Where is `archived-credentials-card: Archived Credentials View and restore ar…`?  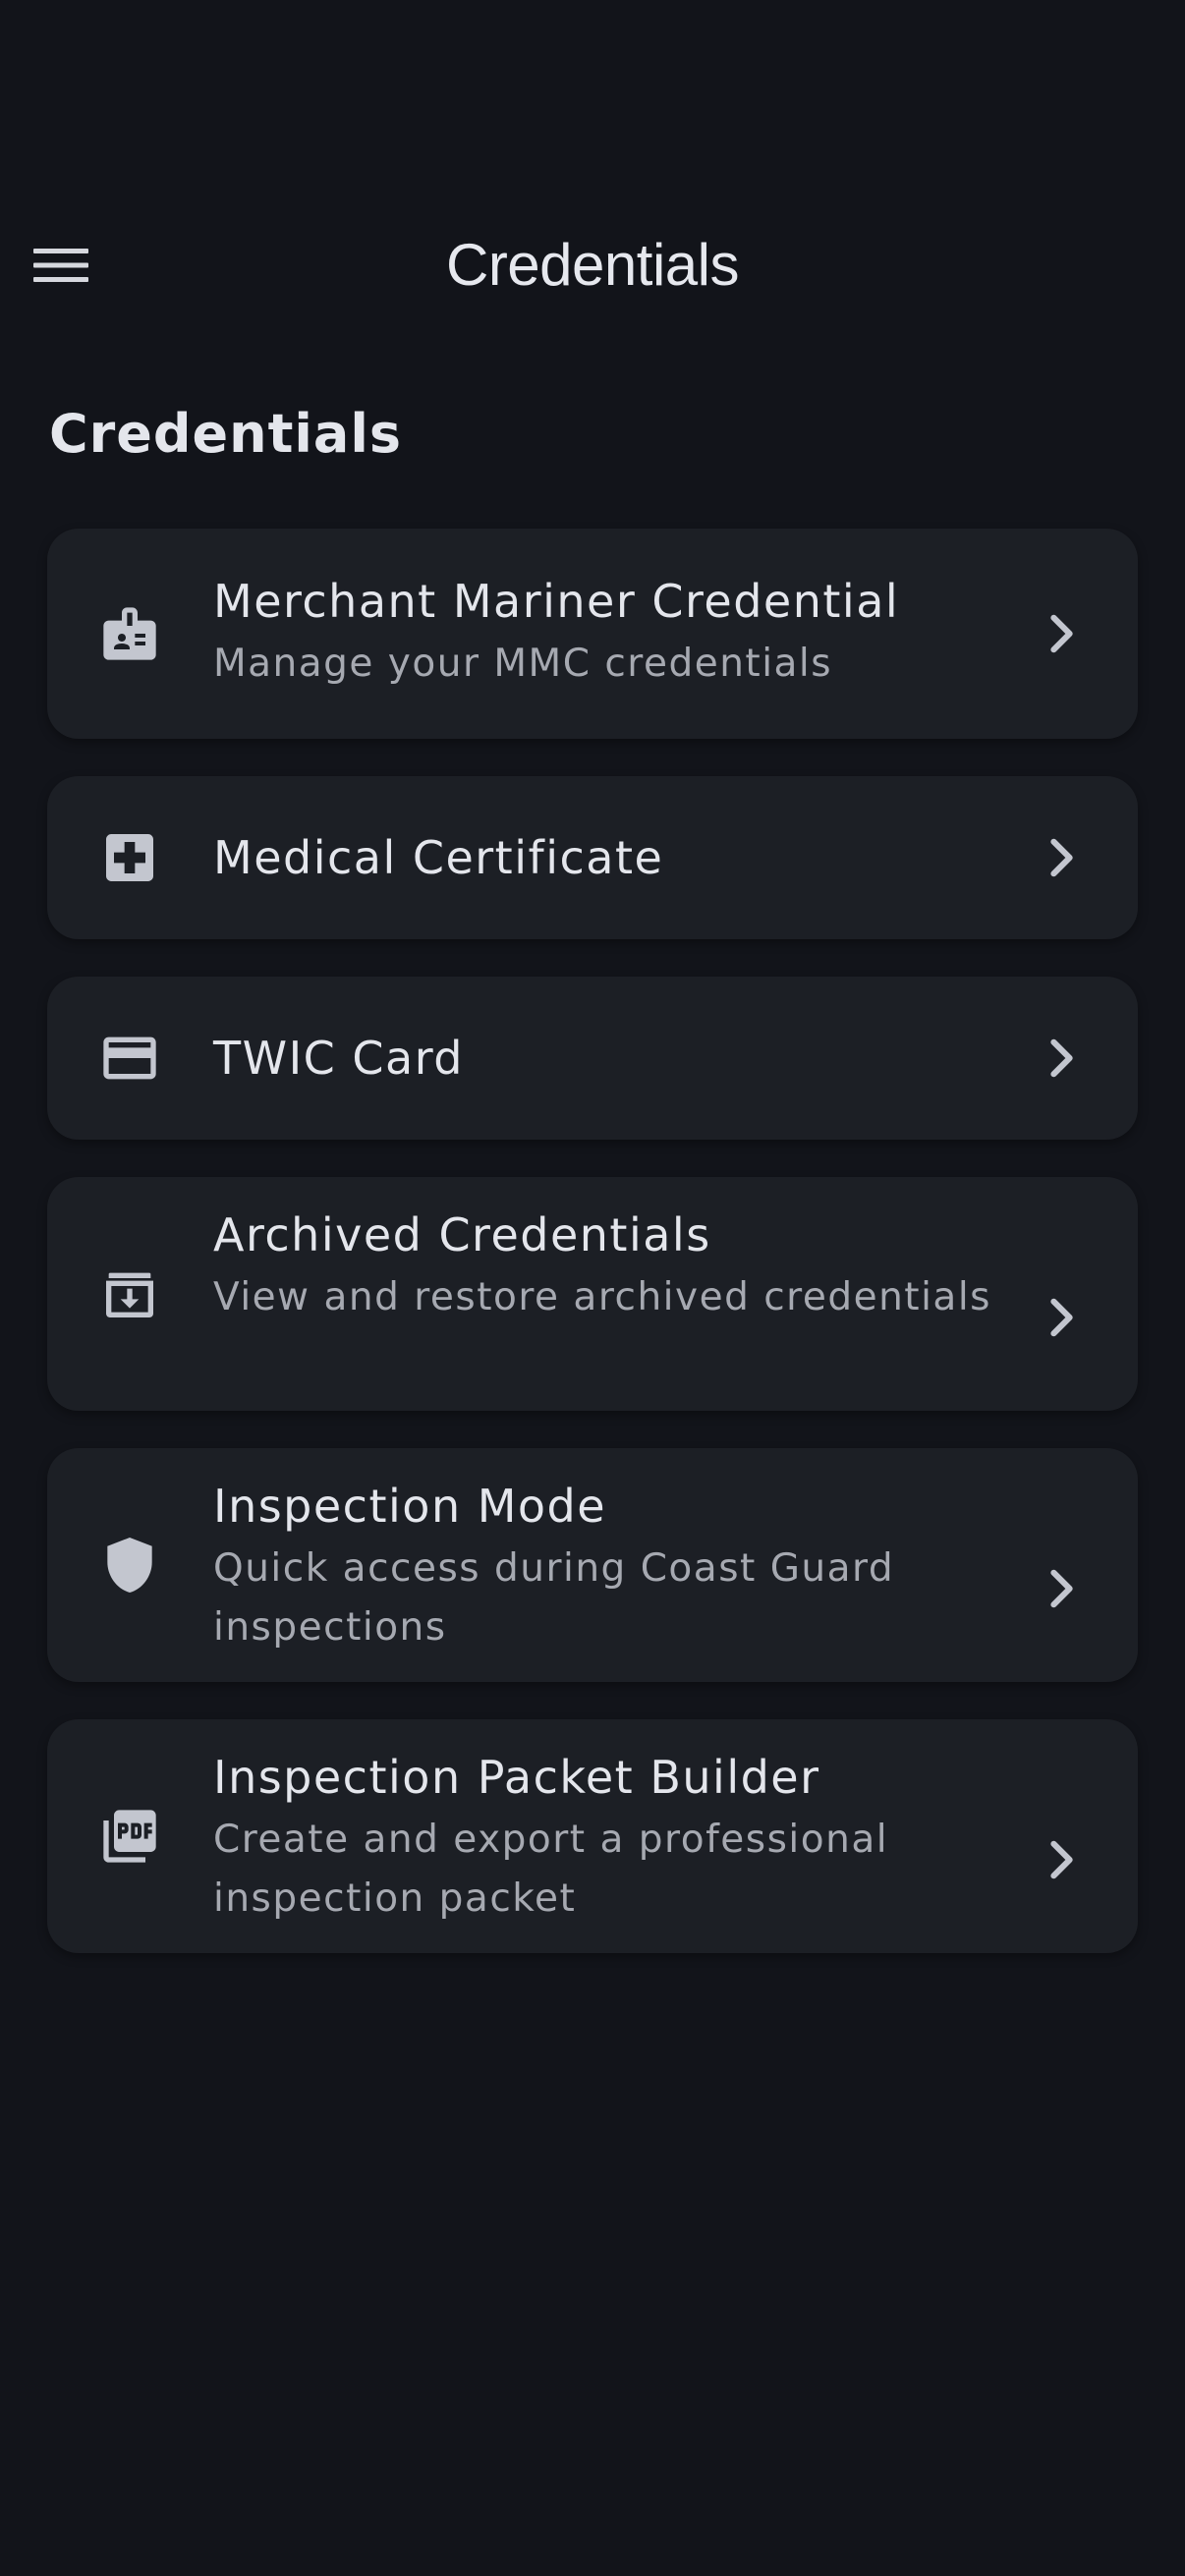
archived-credentials-card: Archived Credentials View and restore ar… is located at coordinates (592, 1294).